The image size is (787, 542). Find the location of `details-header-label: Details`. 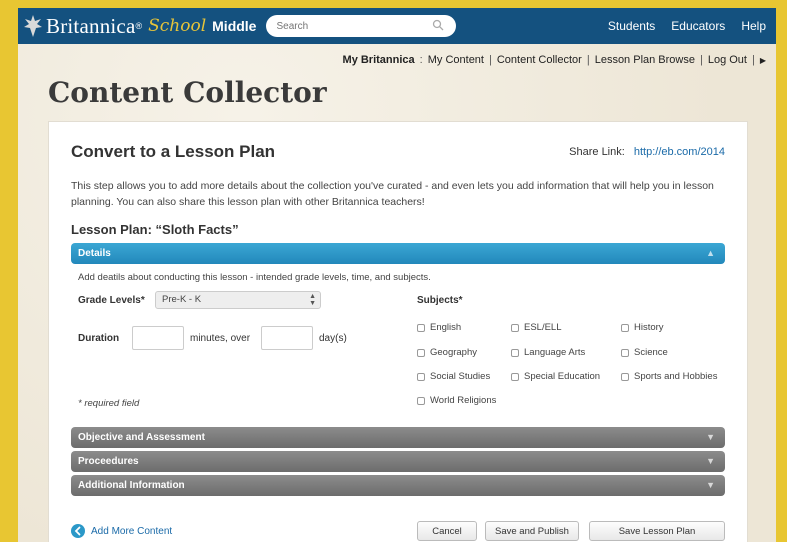

details-header-label: Details is located at coordinates (94, 253).